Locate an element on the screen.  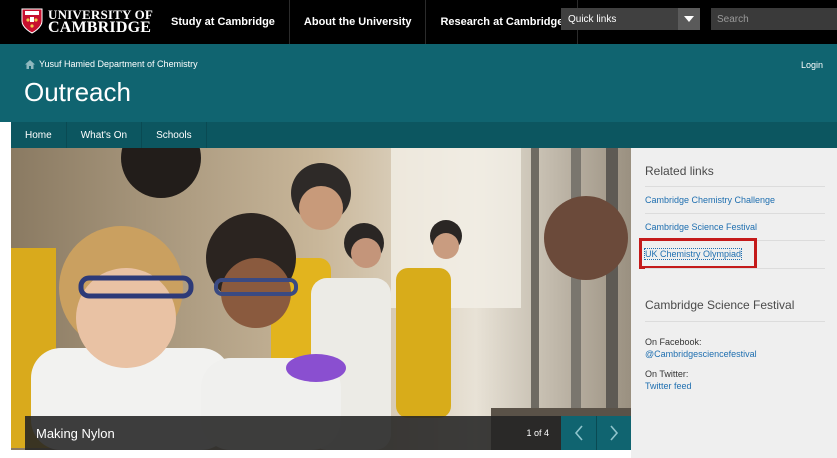
nav-schools: Schools is located at coordinates (174, 135).